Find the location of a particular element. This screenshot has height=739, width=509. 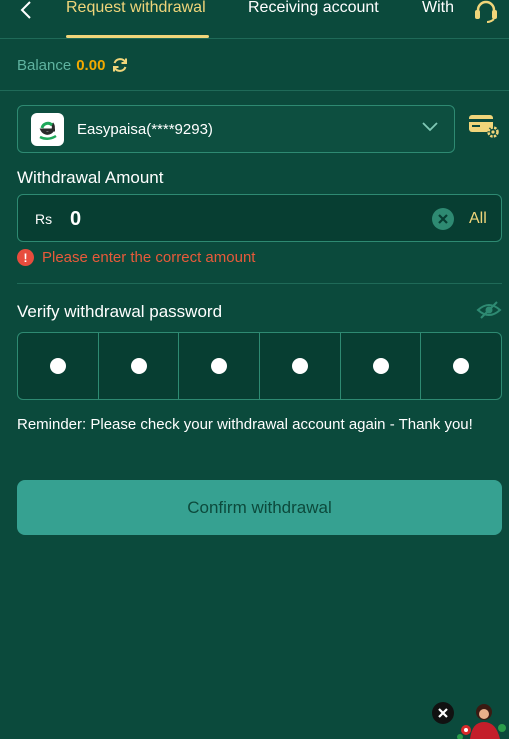

currency-label: Rs is located at coordinates (44, 219).